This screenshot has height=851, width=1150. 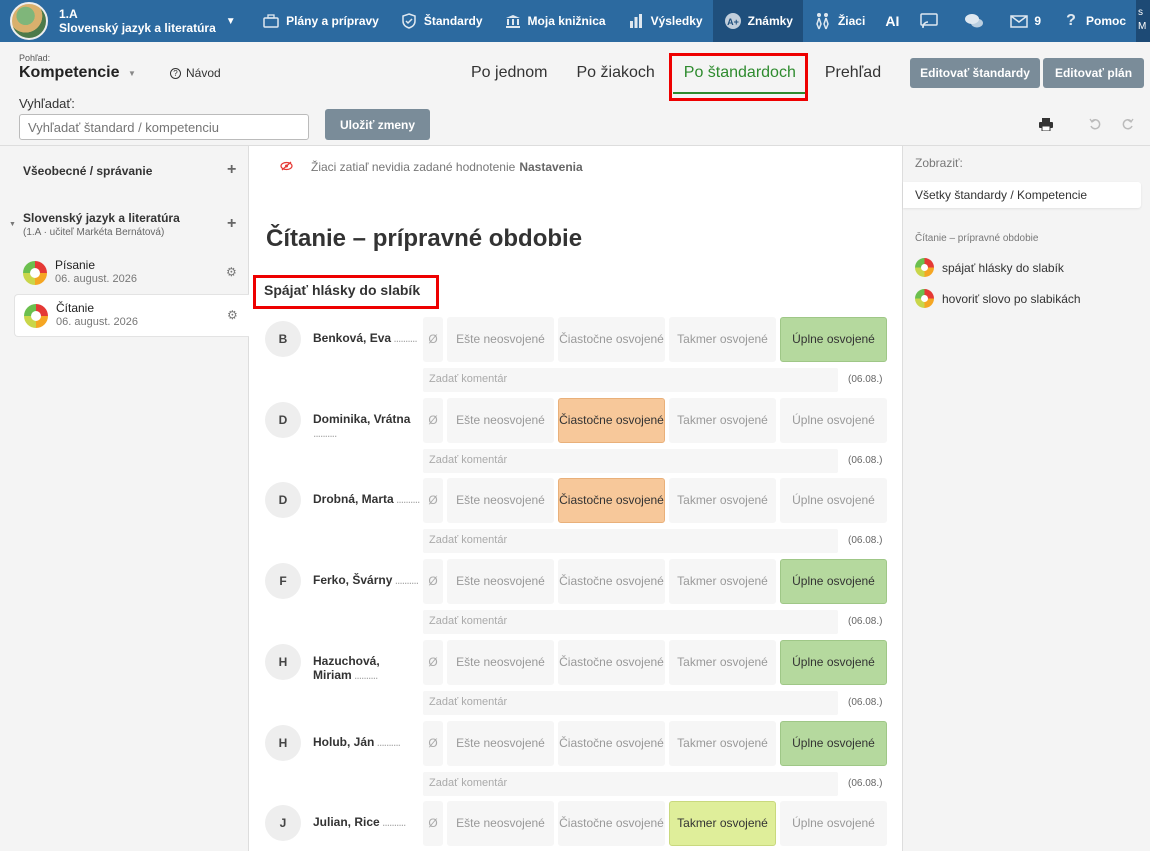 I want to click on filter-item: hovoriť slovo po slabikách, so click(x=998, y=298).